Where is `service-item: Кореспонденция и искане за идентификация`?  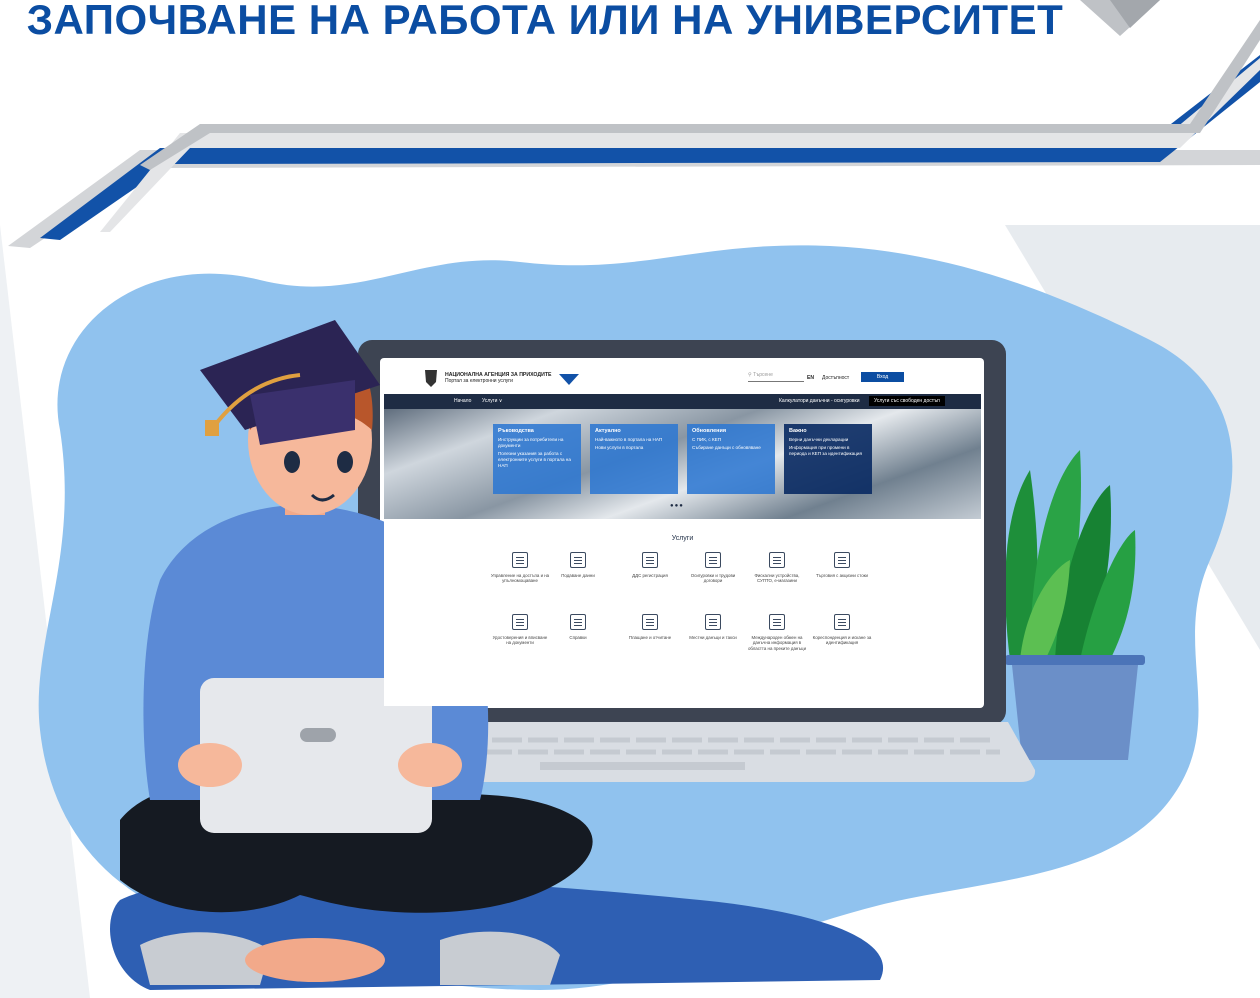
service-item: Кореспонденция и искане за идентификация is located at coordinates (842, 630).